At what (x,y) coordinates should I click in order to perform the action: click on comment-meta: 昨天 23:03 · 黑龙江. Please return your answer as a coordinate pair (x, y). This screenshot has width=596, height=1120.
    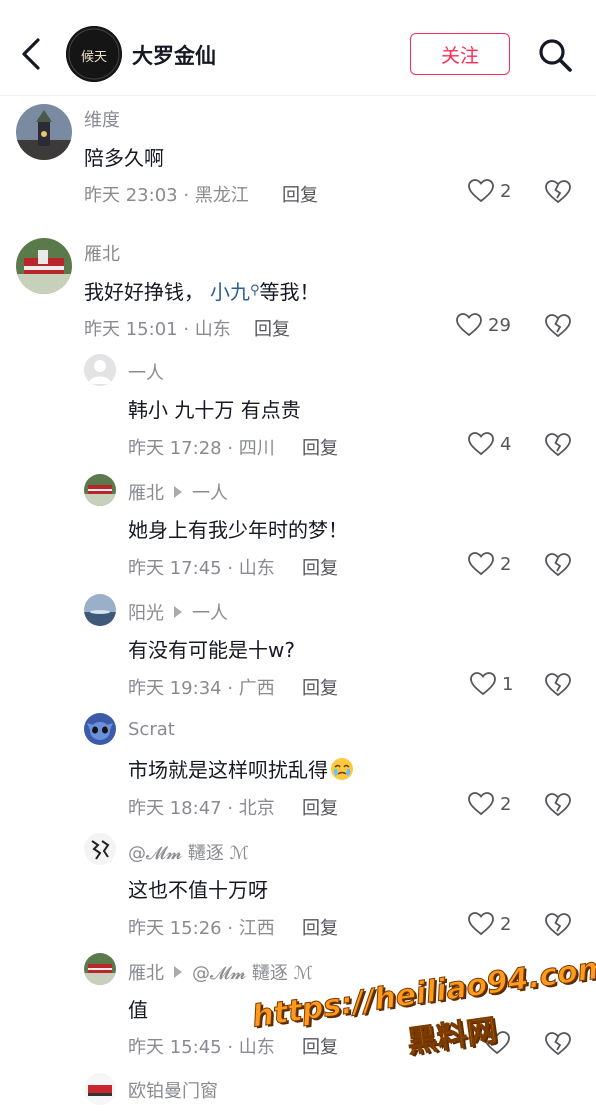
    Looking at the image, I should click on (166, 195).